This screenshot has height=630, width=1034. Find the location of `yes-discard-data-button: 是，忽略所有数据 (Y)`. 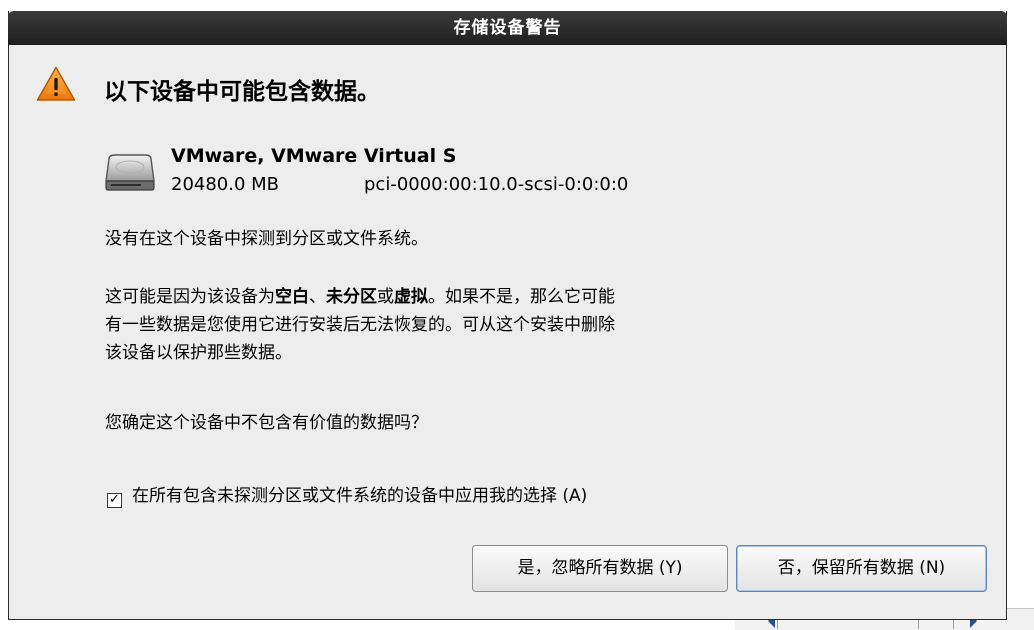

yes-discard-data-button: 是，忽略所有数据 (Y) is located at coordinates (600, 568).